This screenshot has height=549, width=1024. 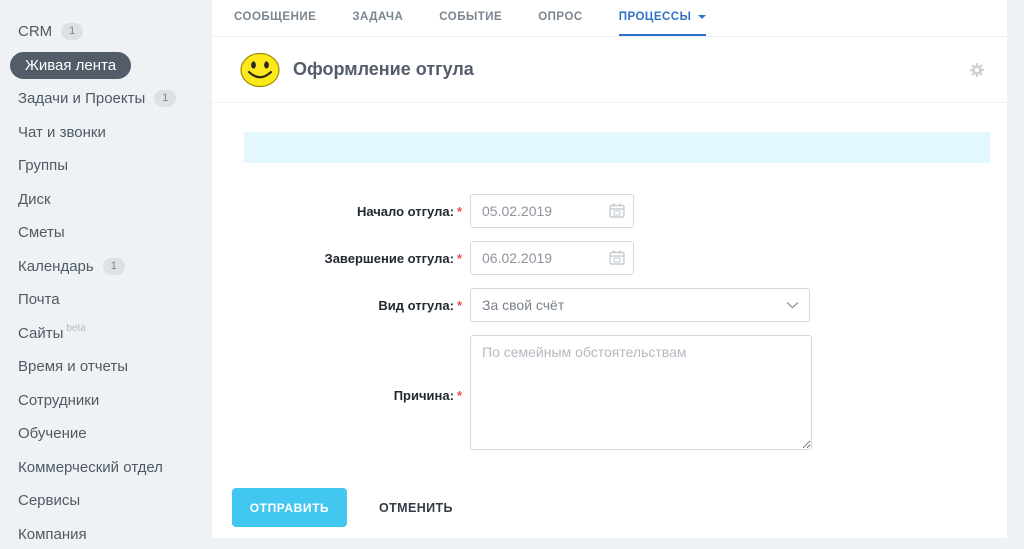 I want to click on field-label: Причина: *, so click(x=427, y=395).